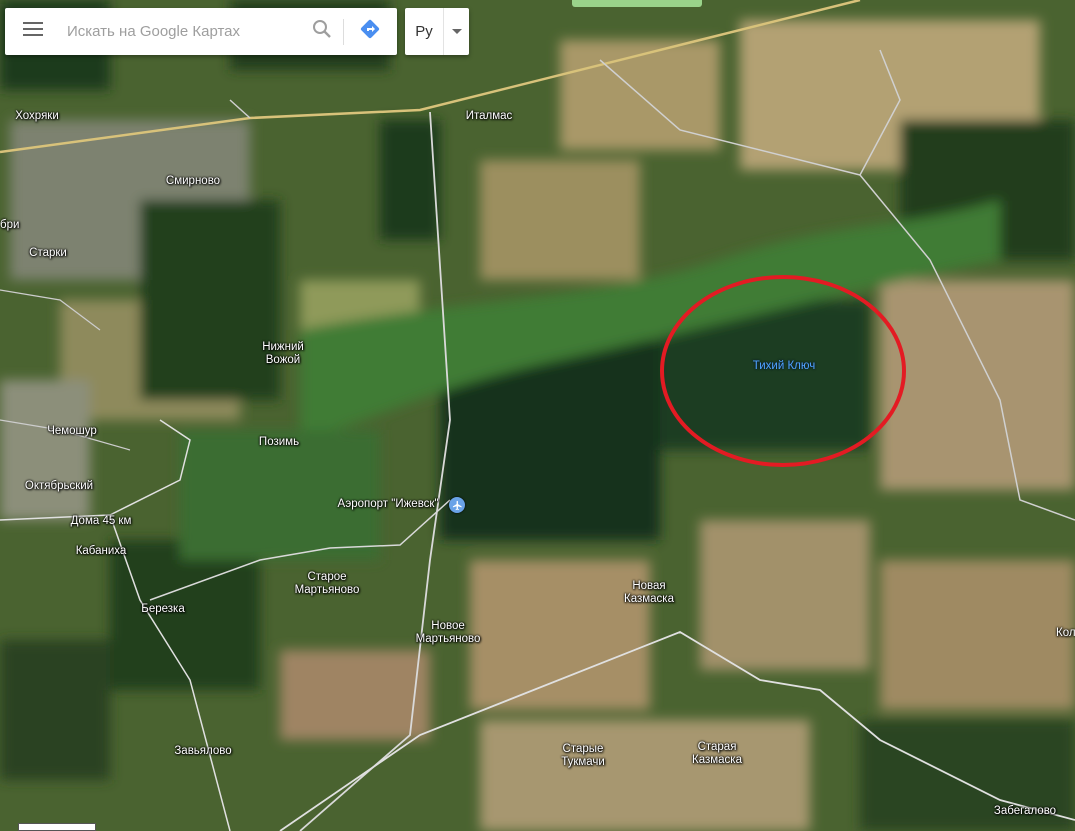 The width and height of the screenshot is (1075, 831). I want to click on search-button, so click(322, 31).